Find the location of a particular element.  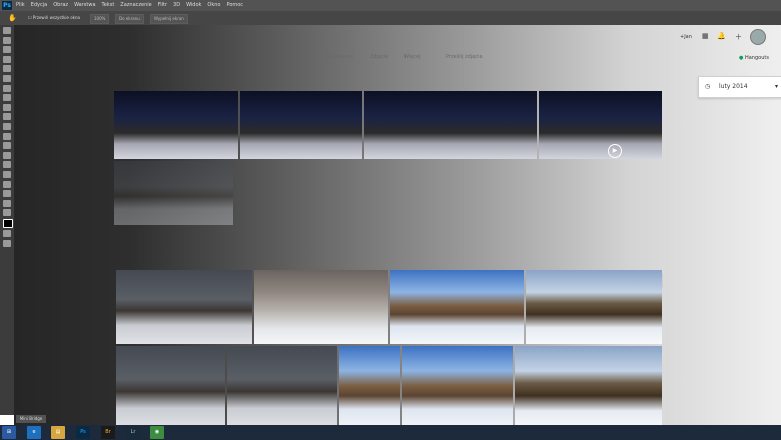

user-name: +Jan is located at coordinates (686, 37).